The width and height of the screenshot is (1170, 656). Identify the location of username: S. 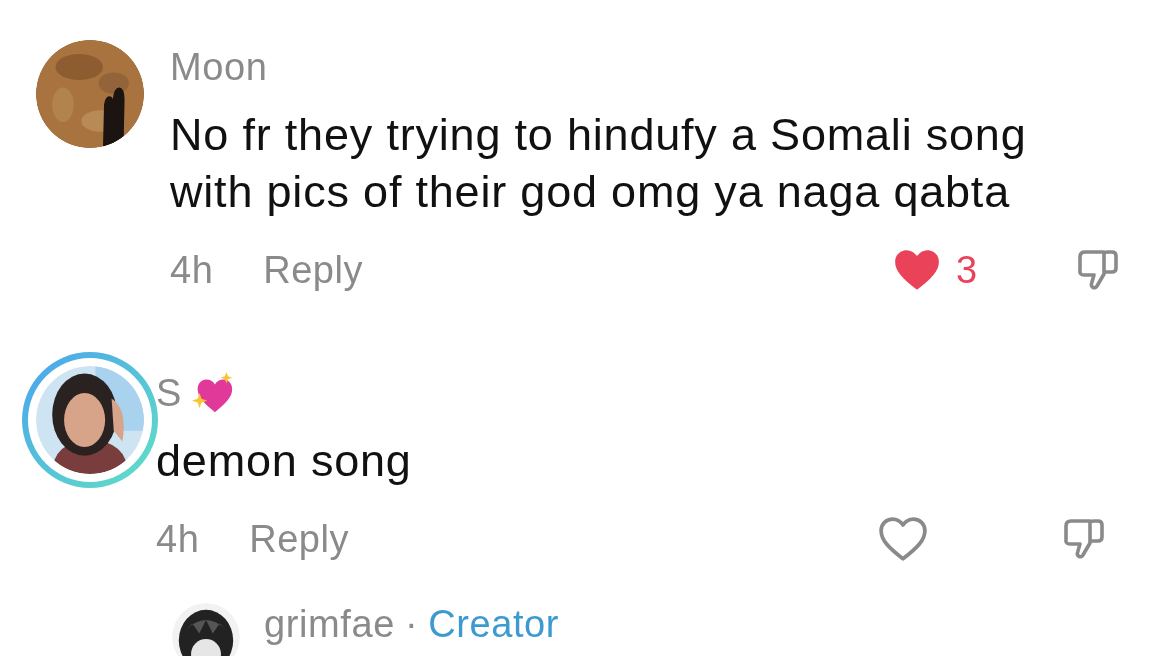
(169, 393).